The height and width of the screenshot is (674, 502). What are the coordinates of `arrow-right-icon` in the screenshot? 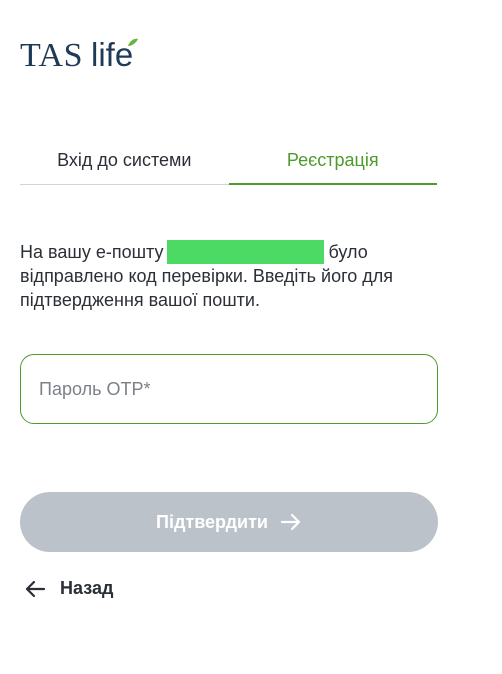 It's located at (290, 522).